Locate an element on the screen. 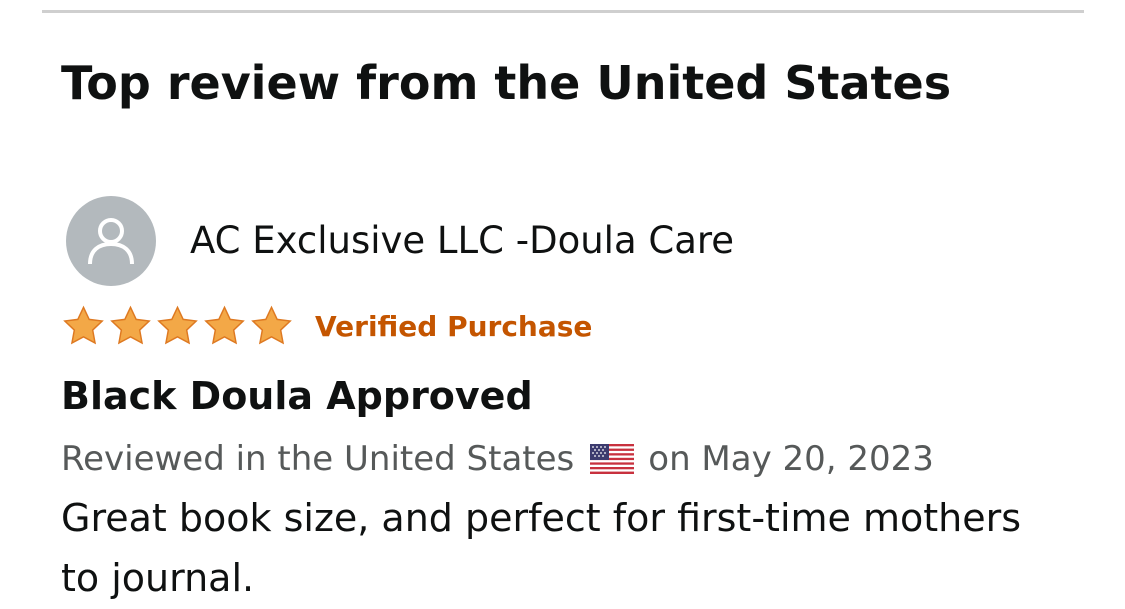 This screenshot has width=1125, height=609. review-date: on May 20, 2023 is located at coordinates (791, 459).